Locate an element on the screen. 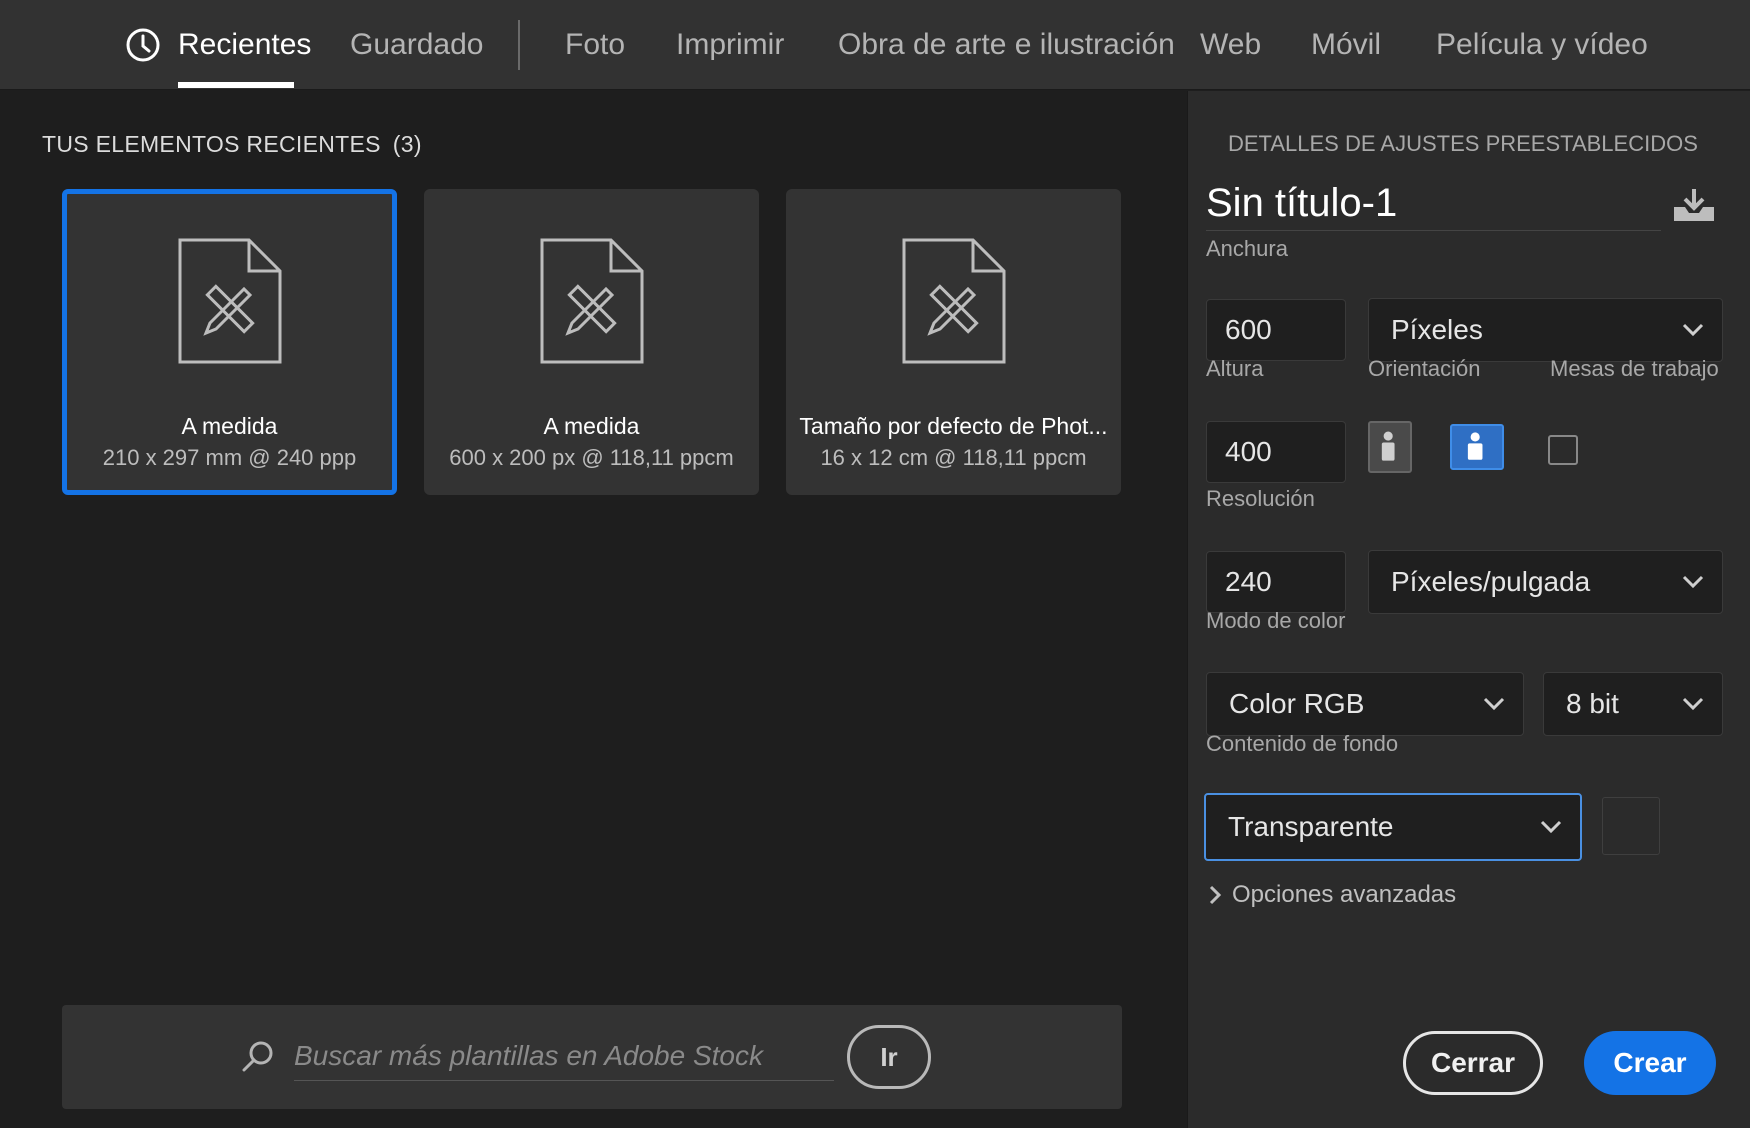 This screenshot has height=1128, width=1750. artboards-checkbox is located at coordinates (1563, 450).